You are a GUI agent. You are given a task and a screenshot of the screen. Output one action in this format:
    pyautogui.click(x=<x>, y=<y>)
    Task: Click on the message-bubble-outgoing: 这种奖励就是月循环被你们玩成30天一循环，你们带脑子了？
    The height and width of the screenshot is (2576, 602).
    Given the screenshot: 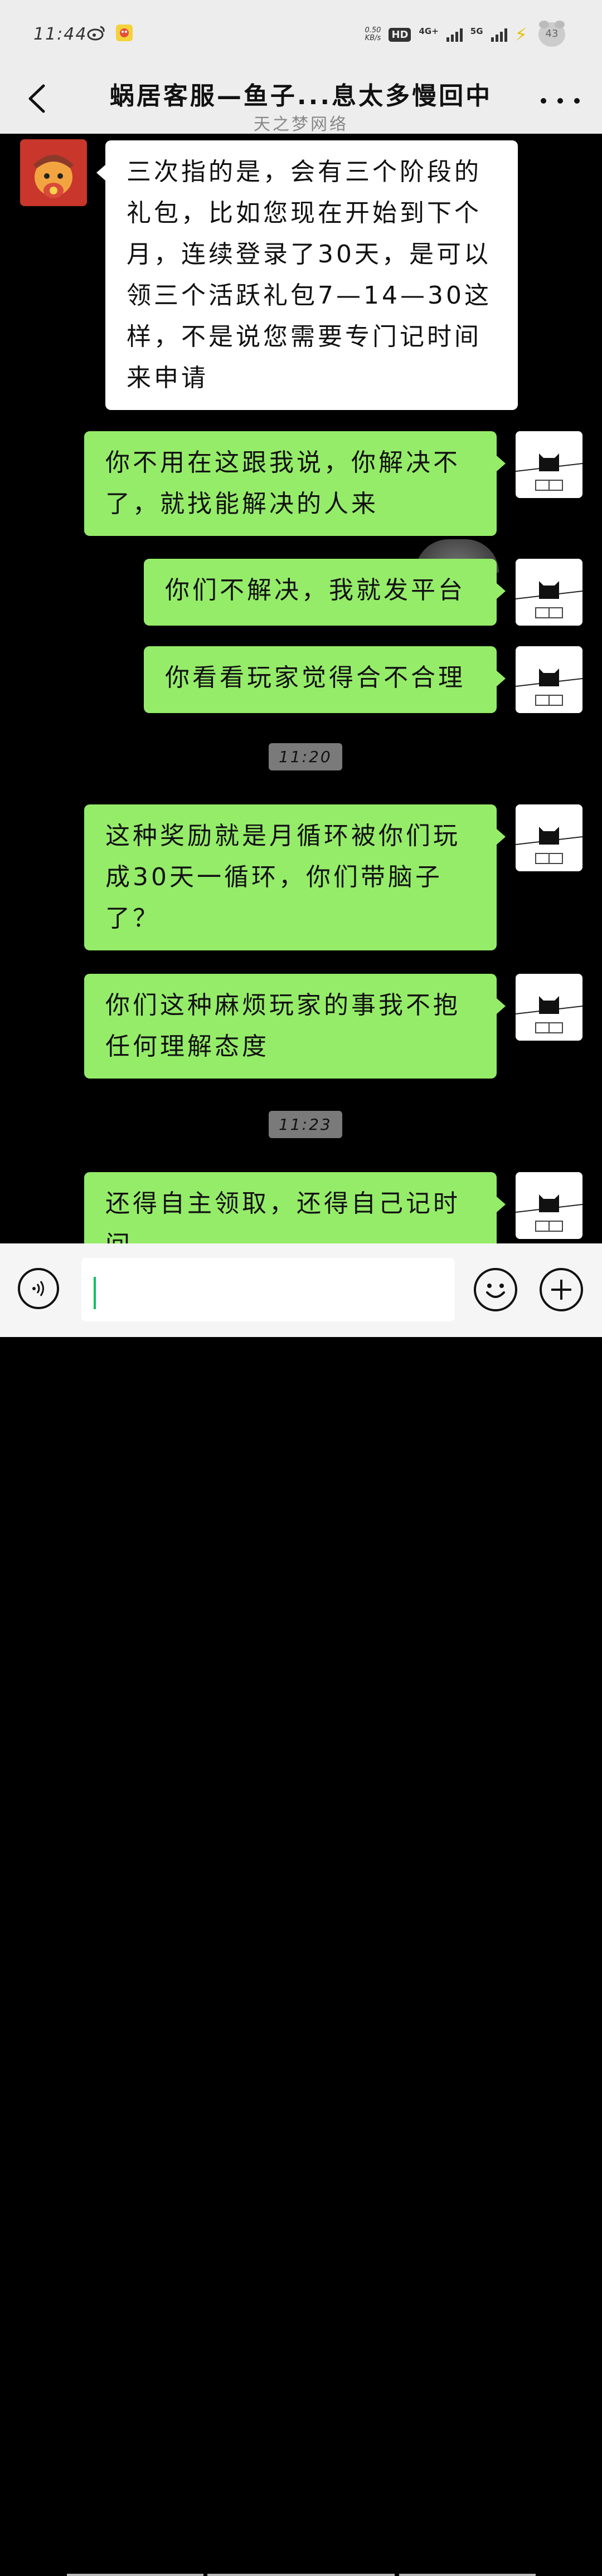 What is the action you would take?
    pyautogui.click(x=295, y=877)
    